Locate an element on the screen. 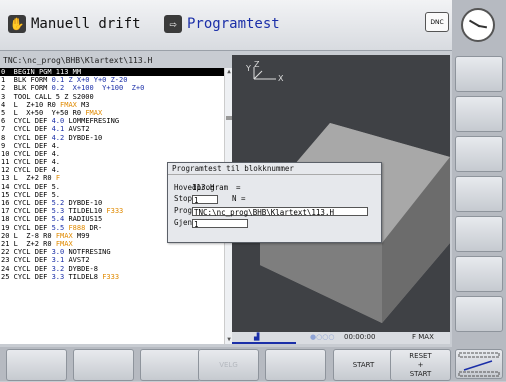  mode-program-tab: ⇨ Programtest is located at coordinates (222, 24).